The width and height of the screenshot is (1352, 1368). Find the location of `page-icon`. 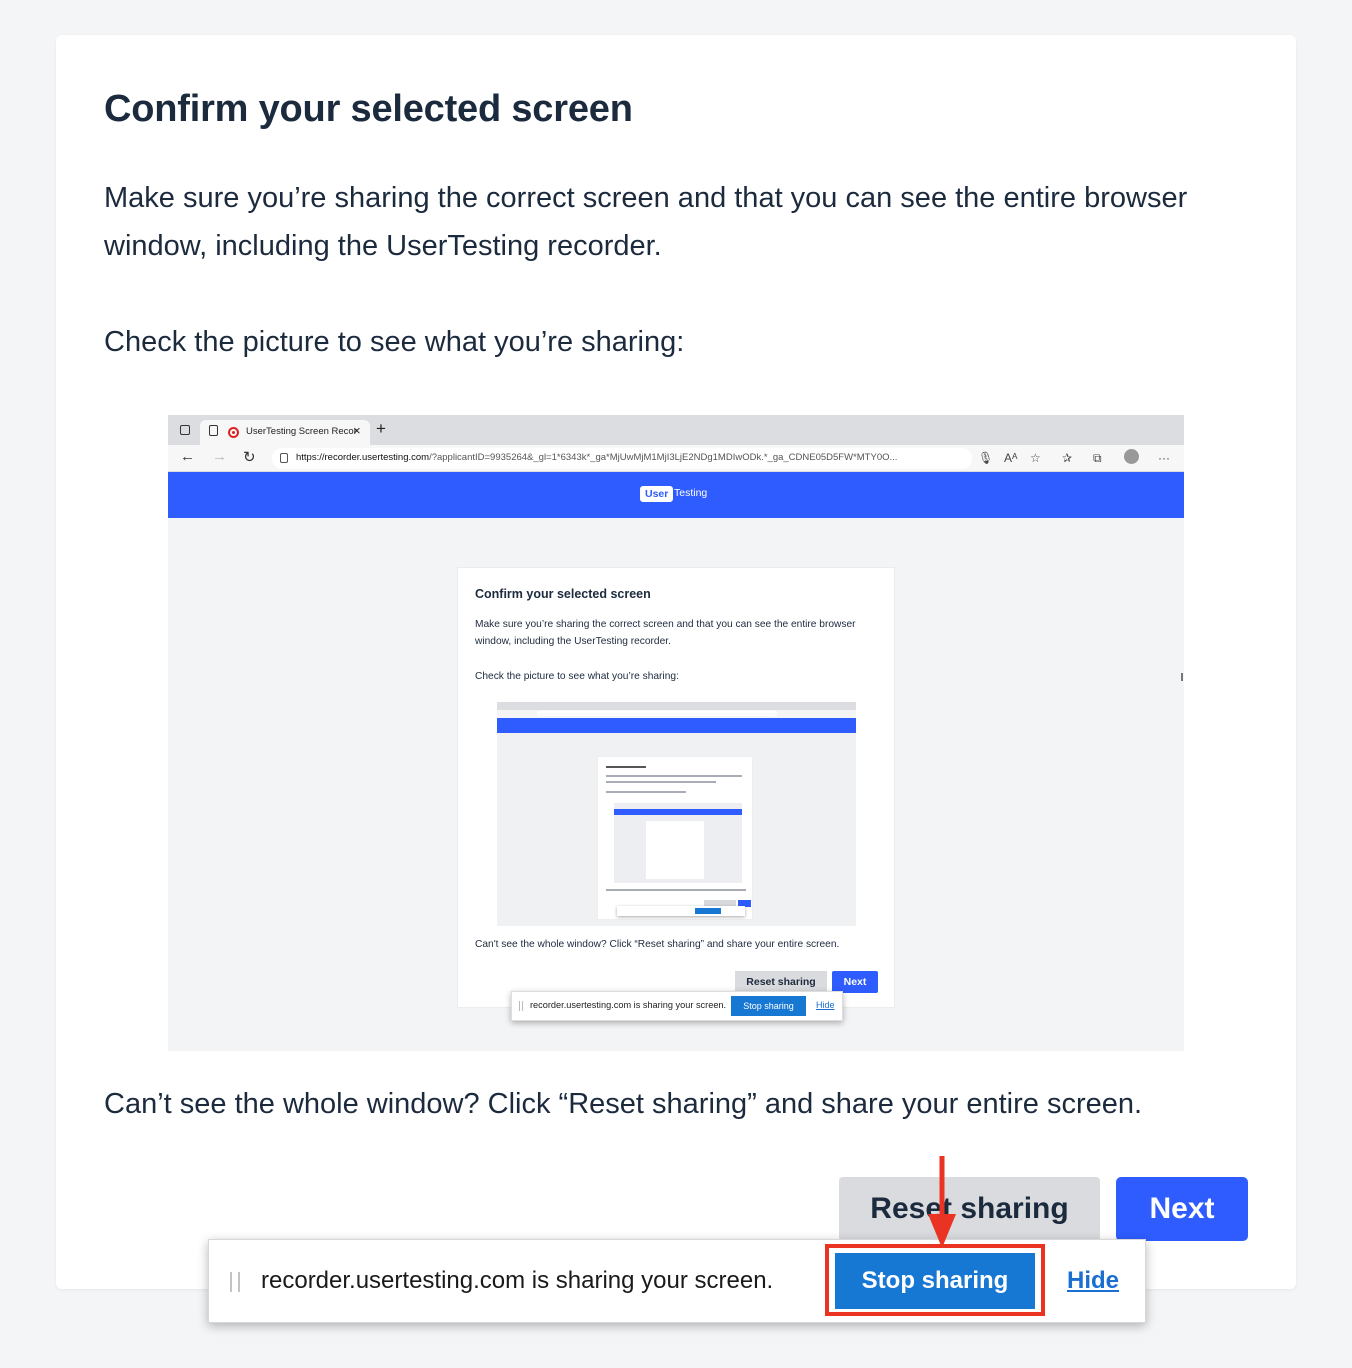

page-icon is located at coordinates (213, 430).